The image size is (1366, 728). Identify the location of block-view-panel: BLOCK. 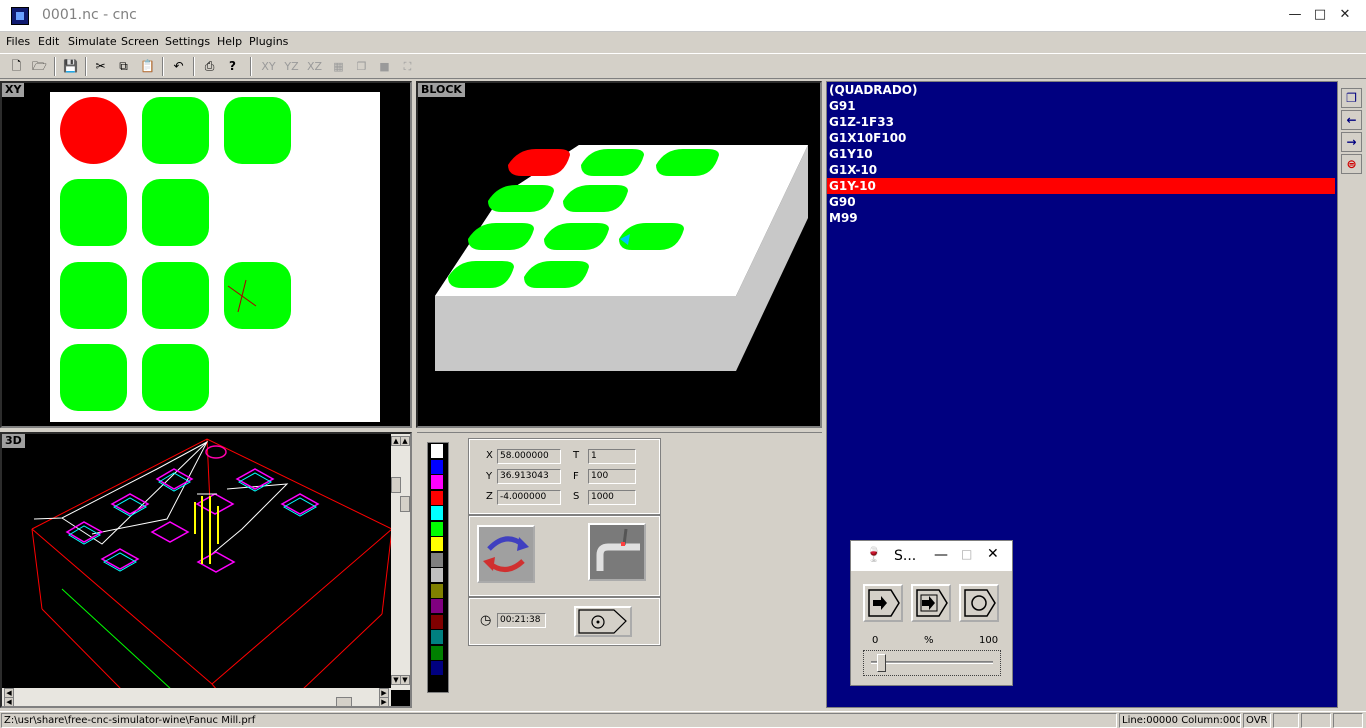
(619, 254).